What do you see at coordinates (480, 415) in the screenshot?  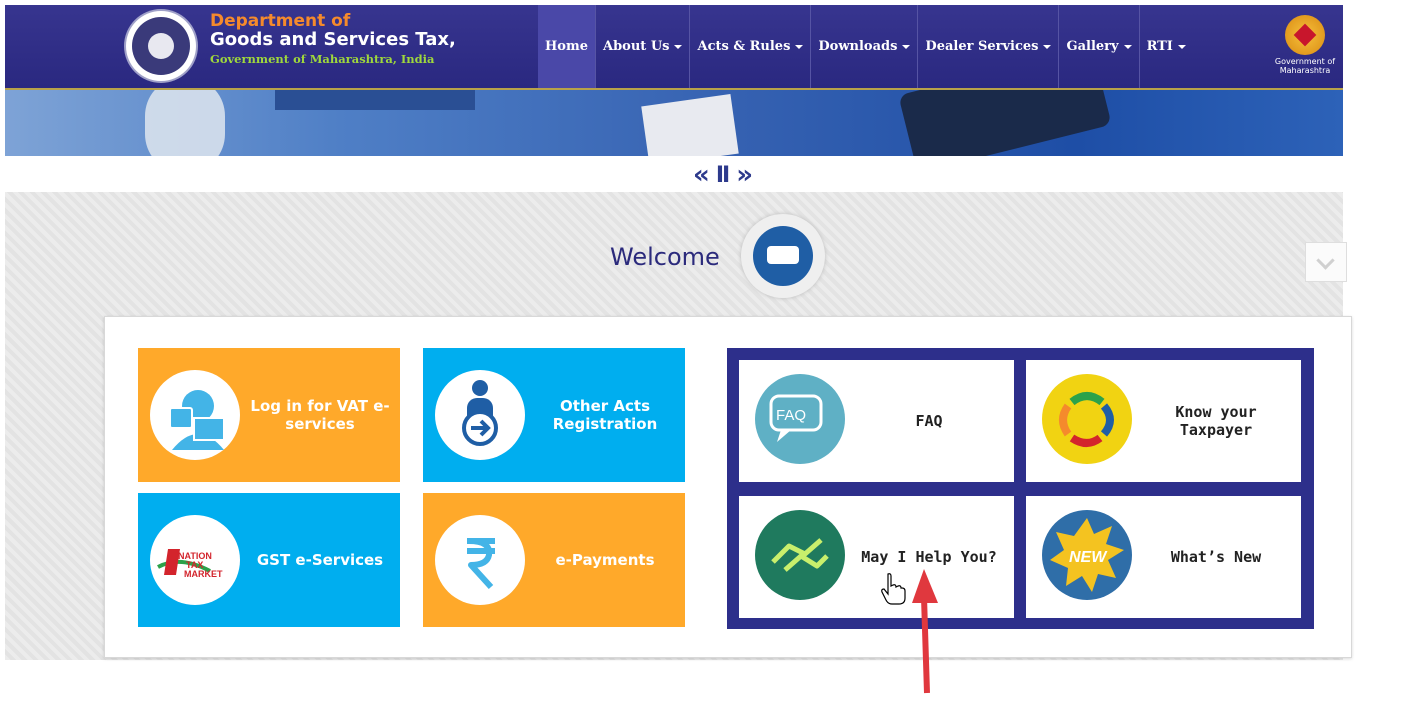 I see `registration-icon` at bounding box center [480, 415].